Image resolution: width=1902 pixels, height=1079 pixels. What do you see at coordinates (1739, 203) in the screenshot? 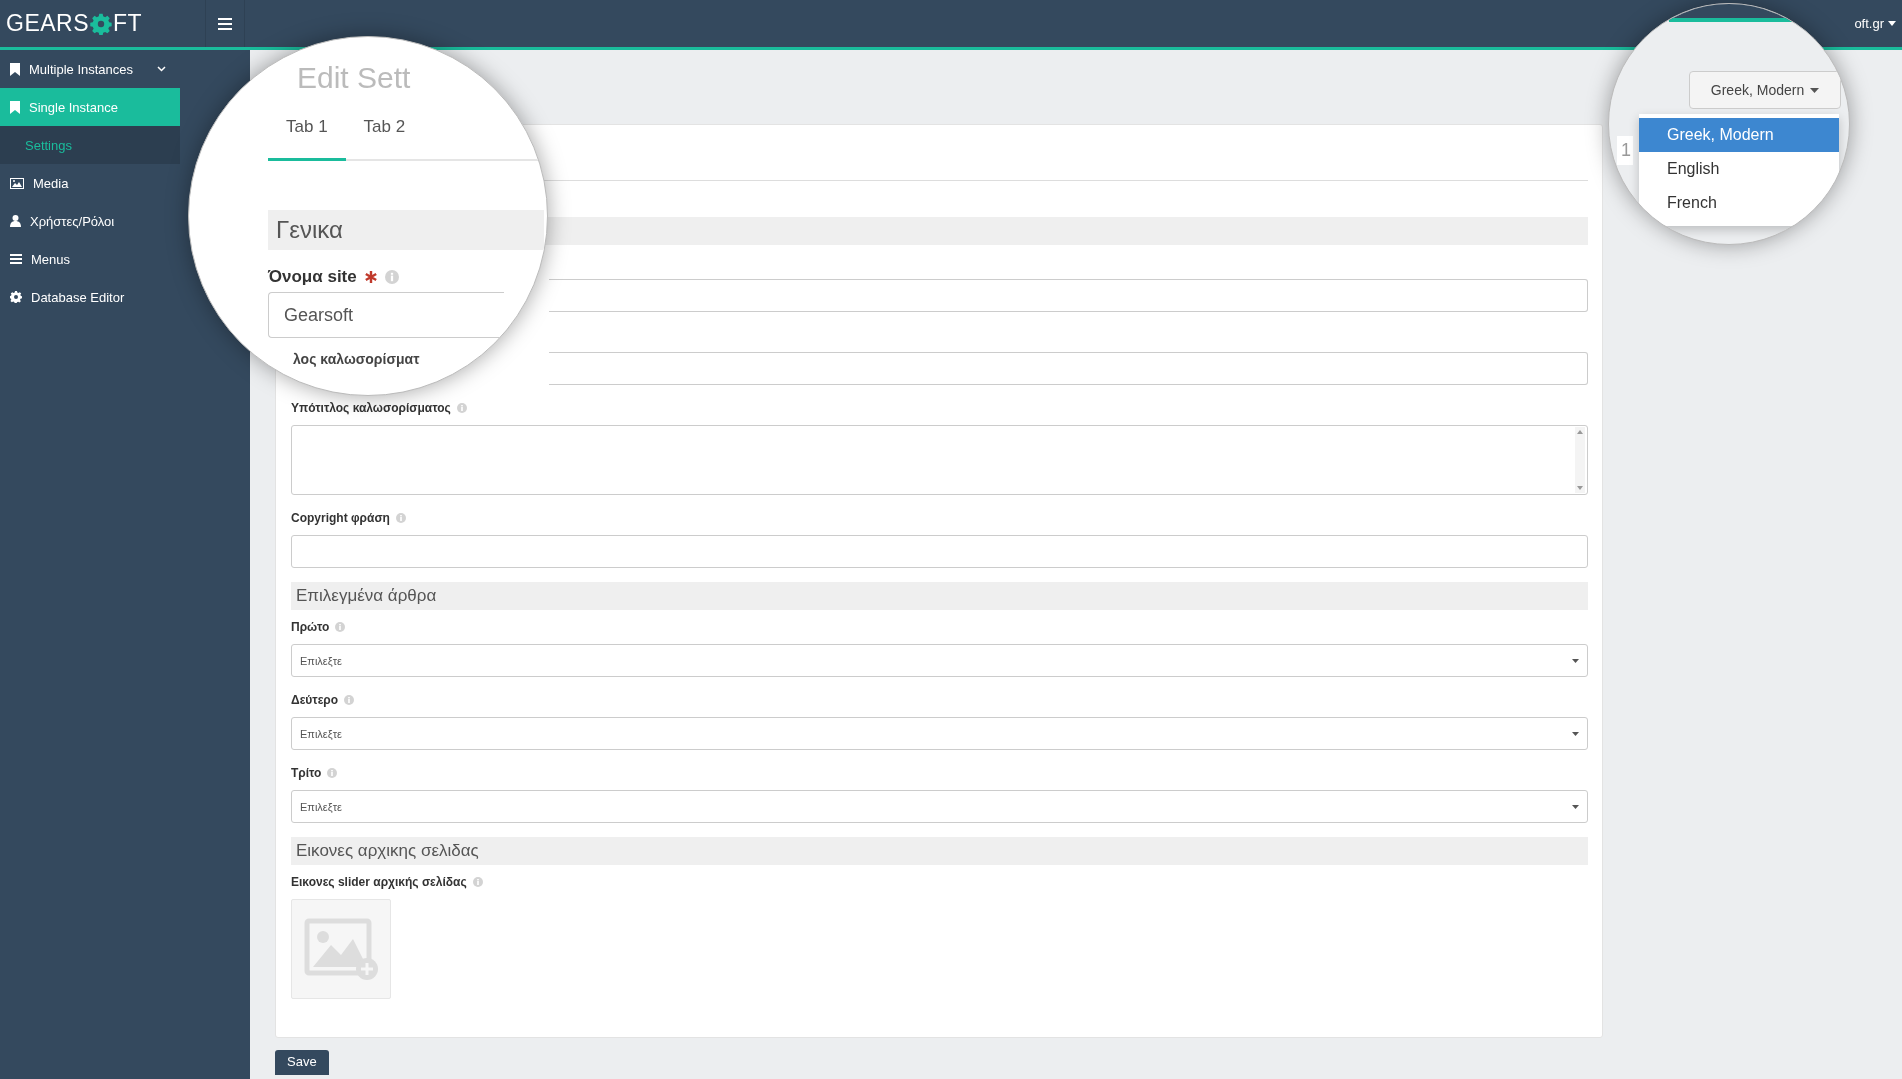
I see `language-option: French` at bounding box center [1739, 203].